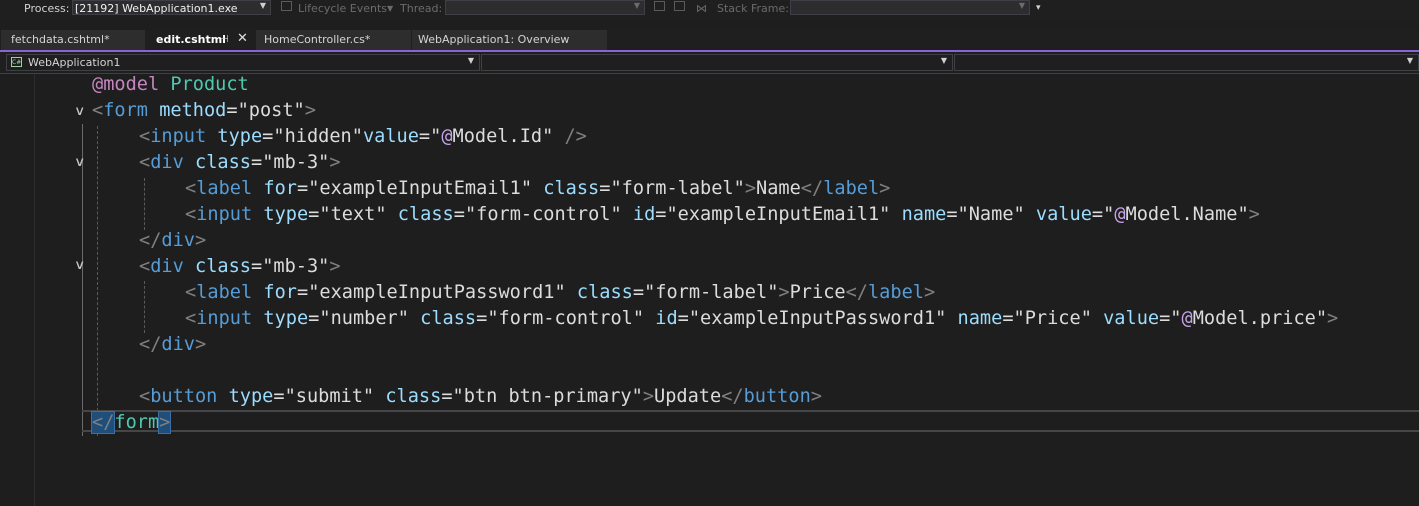 Image resolution: width=1419 pixels, height=506 pixels. Describe the element at coordinates (204, 111) in the screenshot. I see `code-line: <form method="post">` at that location.